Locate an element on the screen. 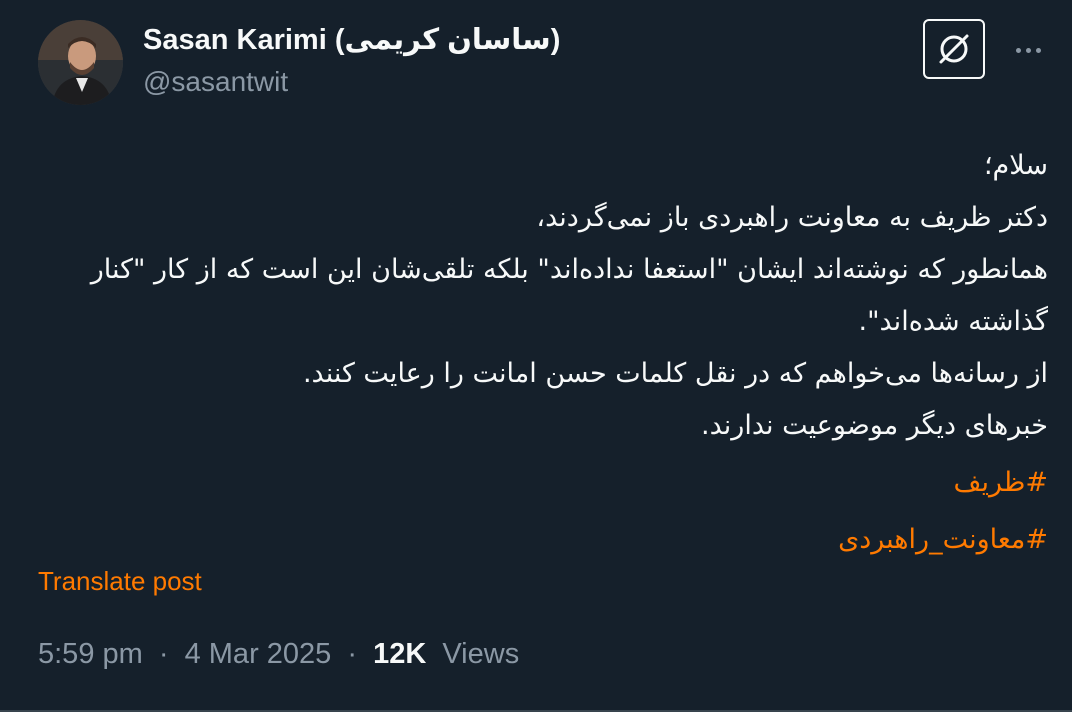  avatar is located at coordinates (80, 62).